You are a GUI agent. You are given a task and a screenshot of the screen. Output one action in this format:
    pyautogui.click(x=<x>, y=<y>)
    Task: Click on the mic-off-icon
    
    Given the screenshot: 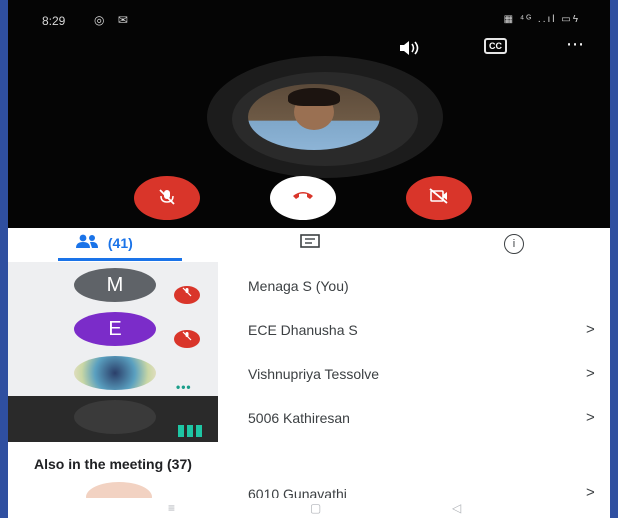 What is the action you would take?
    pyautogui.click(x=167, y=199)
    